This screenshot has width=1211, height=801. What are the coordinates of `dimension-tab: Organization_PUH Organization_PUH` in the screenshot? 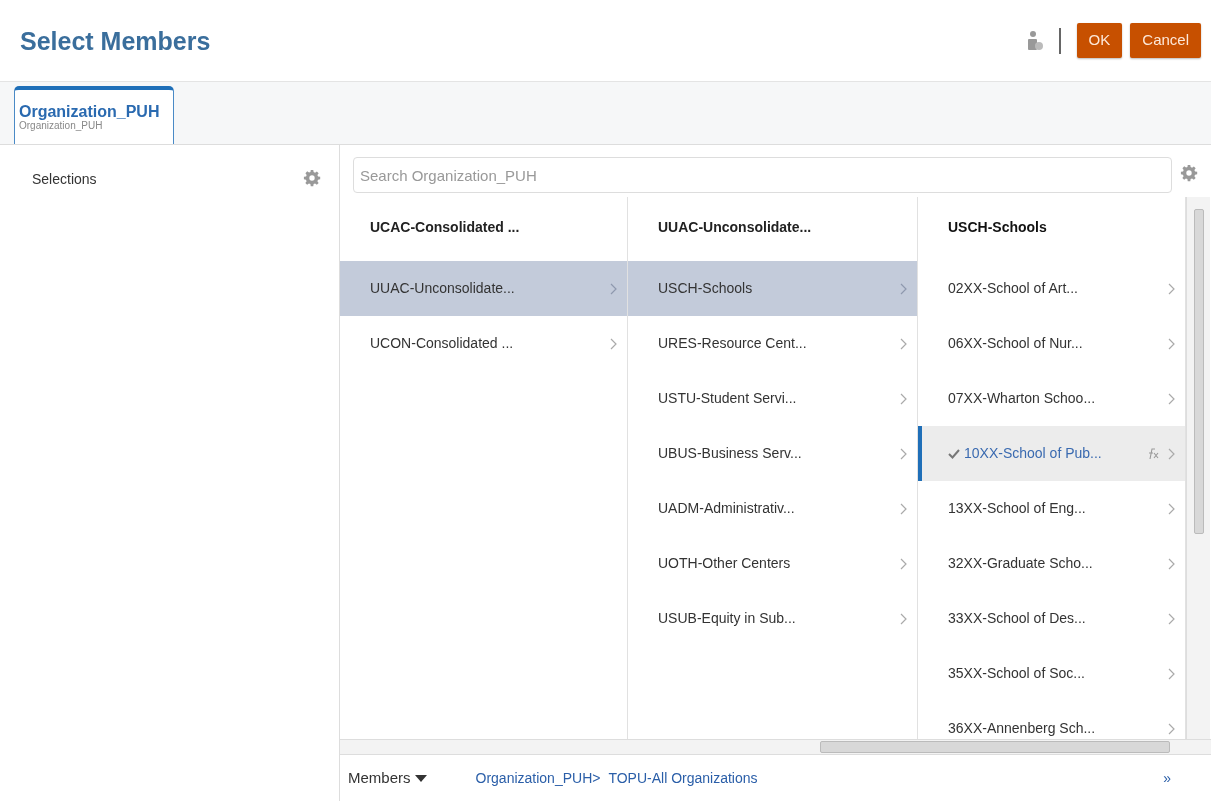 It's located at (94, 115).